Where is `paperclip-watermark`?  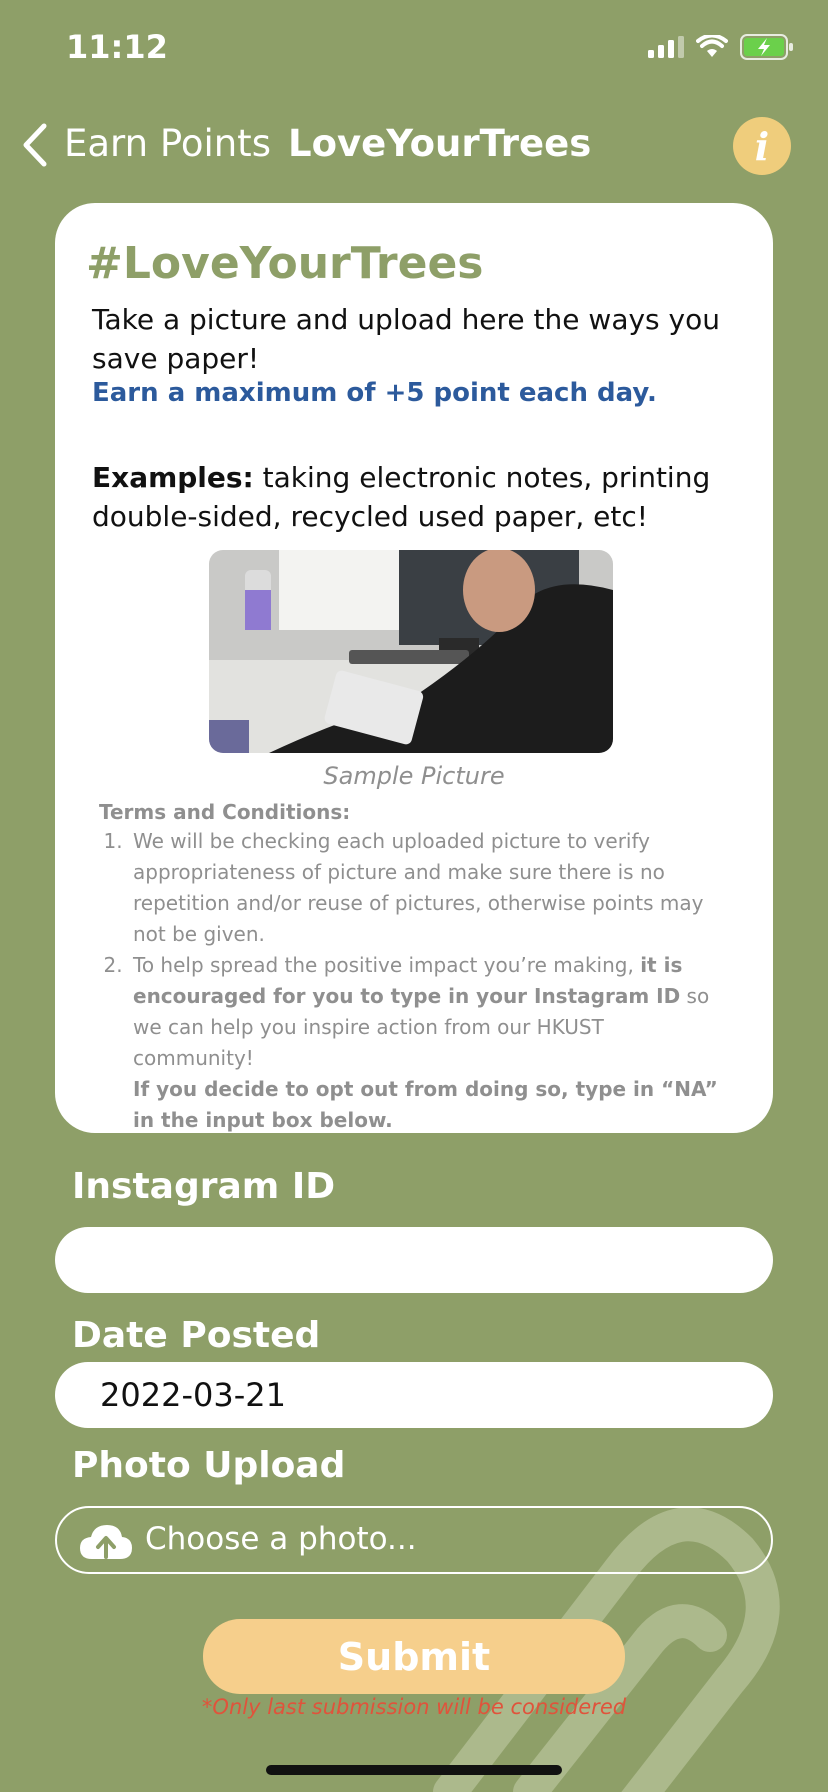 paperclip-watermark is located at coordinates (606, 1649).